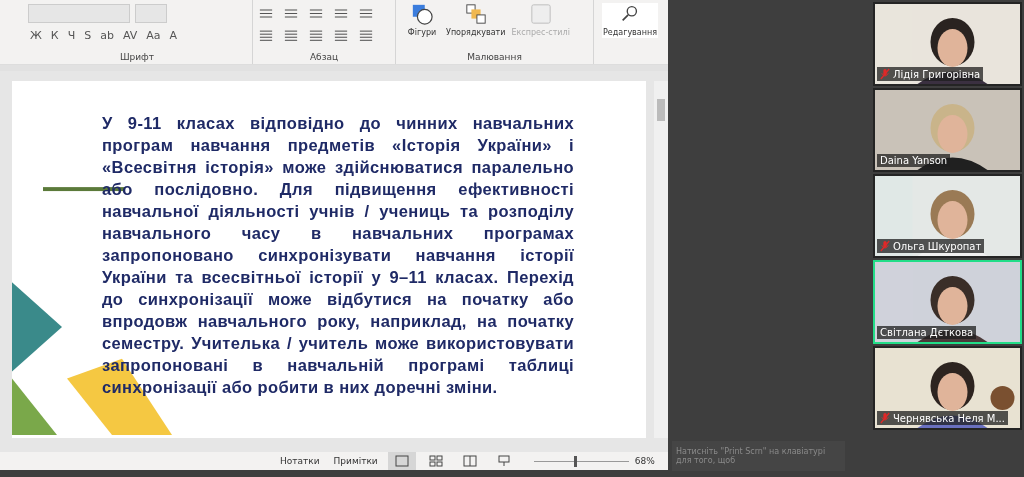  I want to click on group-label: Малювання, so click(494, 58).